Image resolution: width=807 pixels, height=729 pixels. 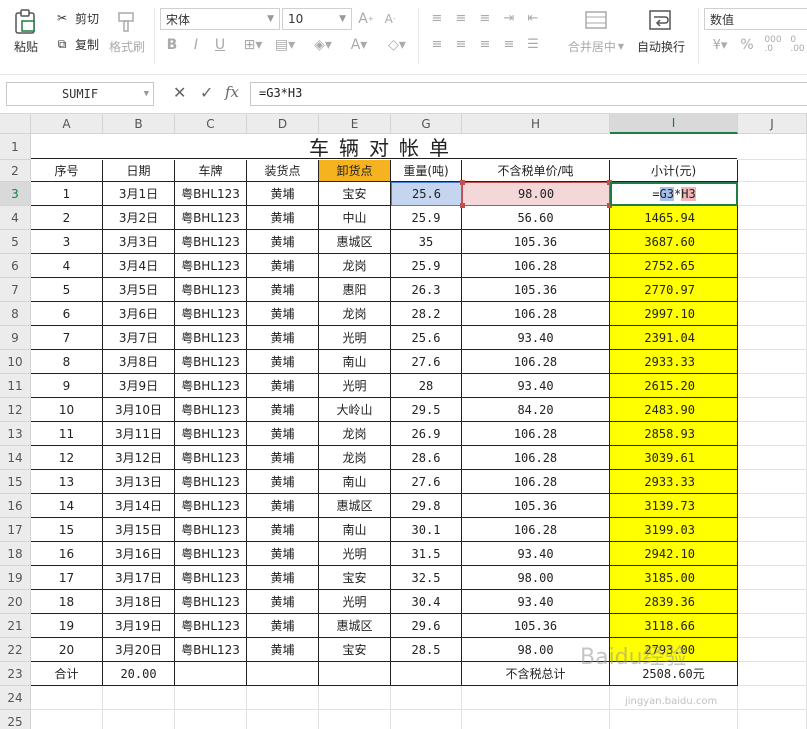 I want to click on column-header-d: D, so click(x=283, y=124).